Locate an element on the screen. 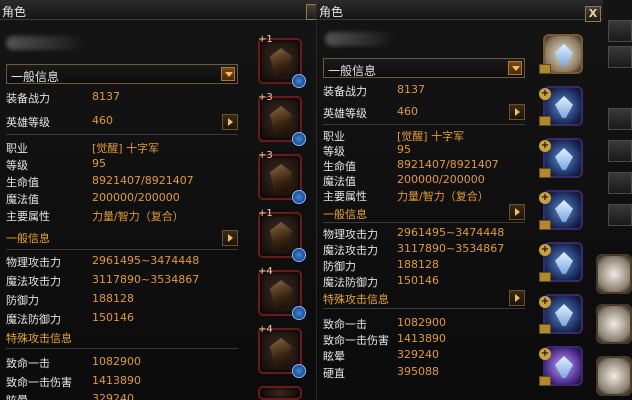 This screenshot has height=400, width=632. close-button is located at coordinates (311, 12).